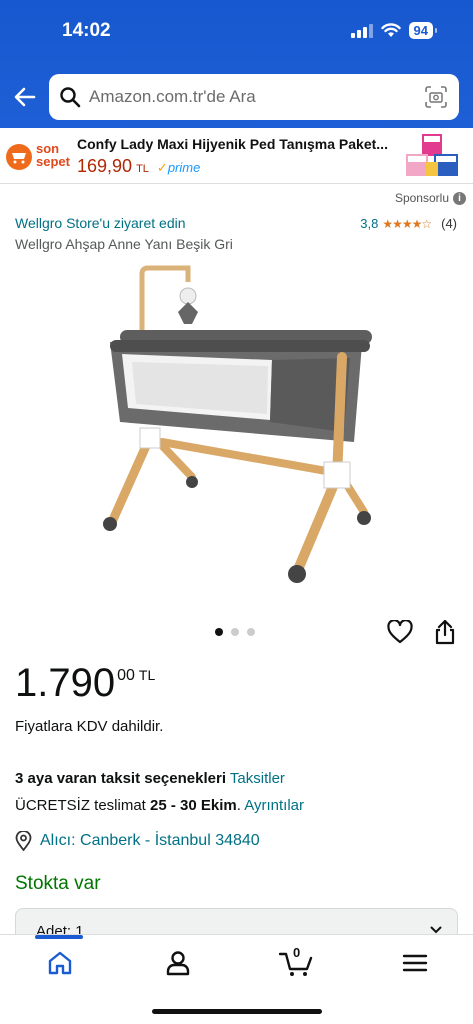  Describe the element at coordinates (120, 778) in the screenshot. I see `installment-text: 3 aya varan taksit seçenekleri` at that location.